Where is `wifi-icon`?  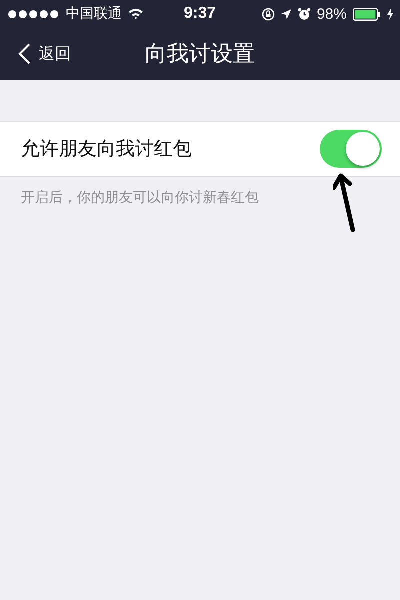
wifi-icon is located at coordinates (136, 14).